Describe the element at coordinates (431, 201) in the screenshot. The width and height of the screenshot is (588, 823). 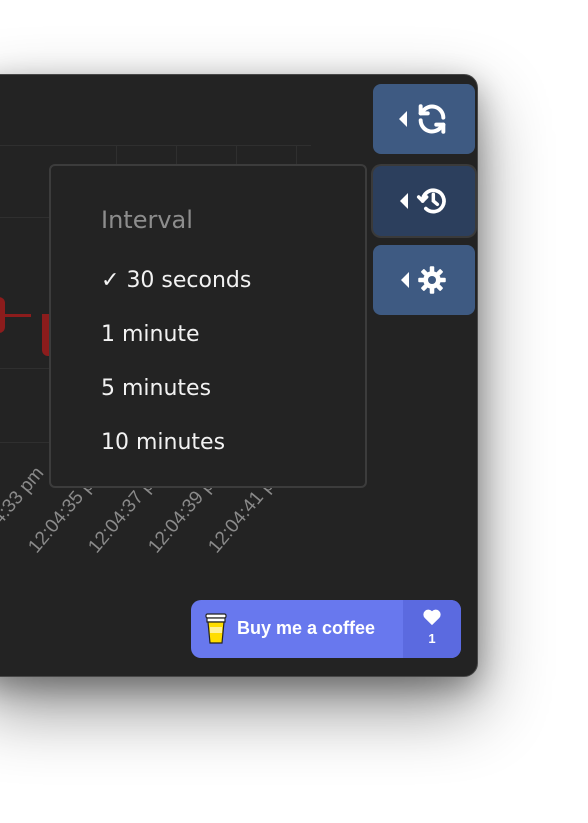
I see `history-icon` at that location.